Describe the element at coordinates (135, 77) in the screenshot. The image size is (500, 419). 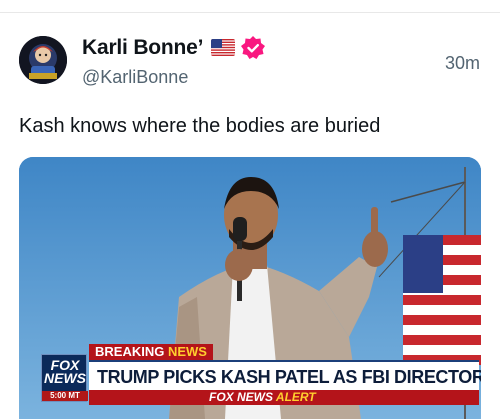
I see `author-handle: @KarliBonne` at that location.